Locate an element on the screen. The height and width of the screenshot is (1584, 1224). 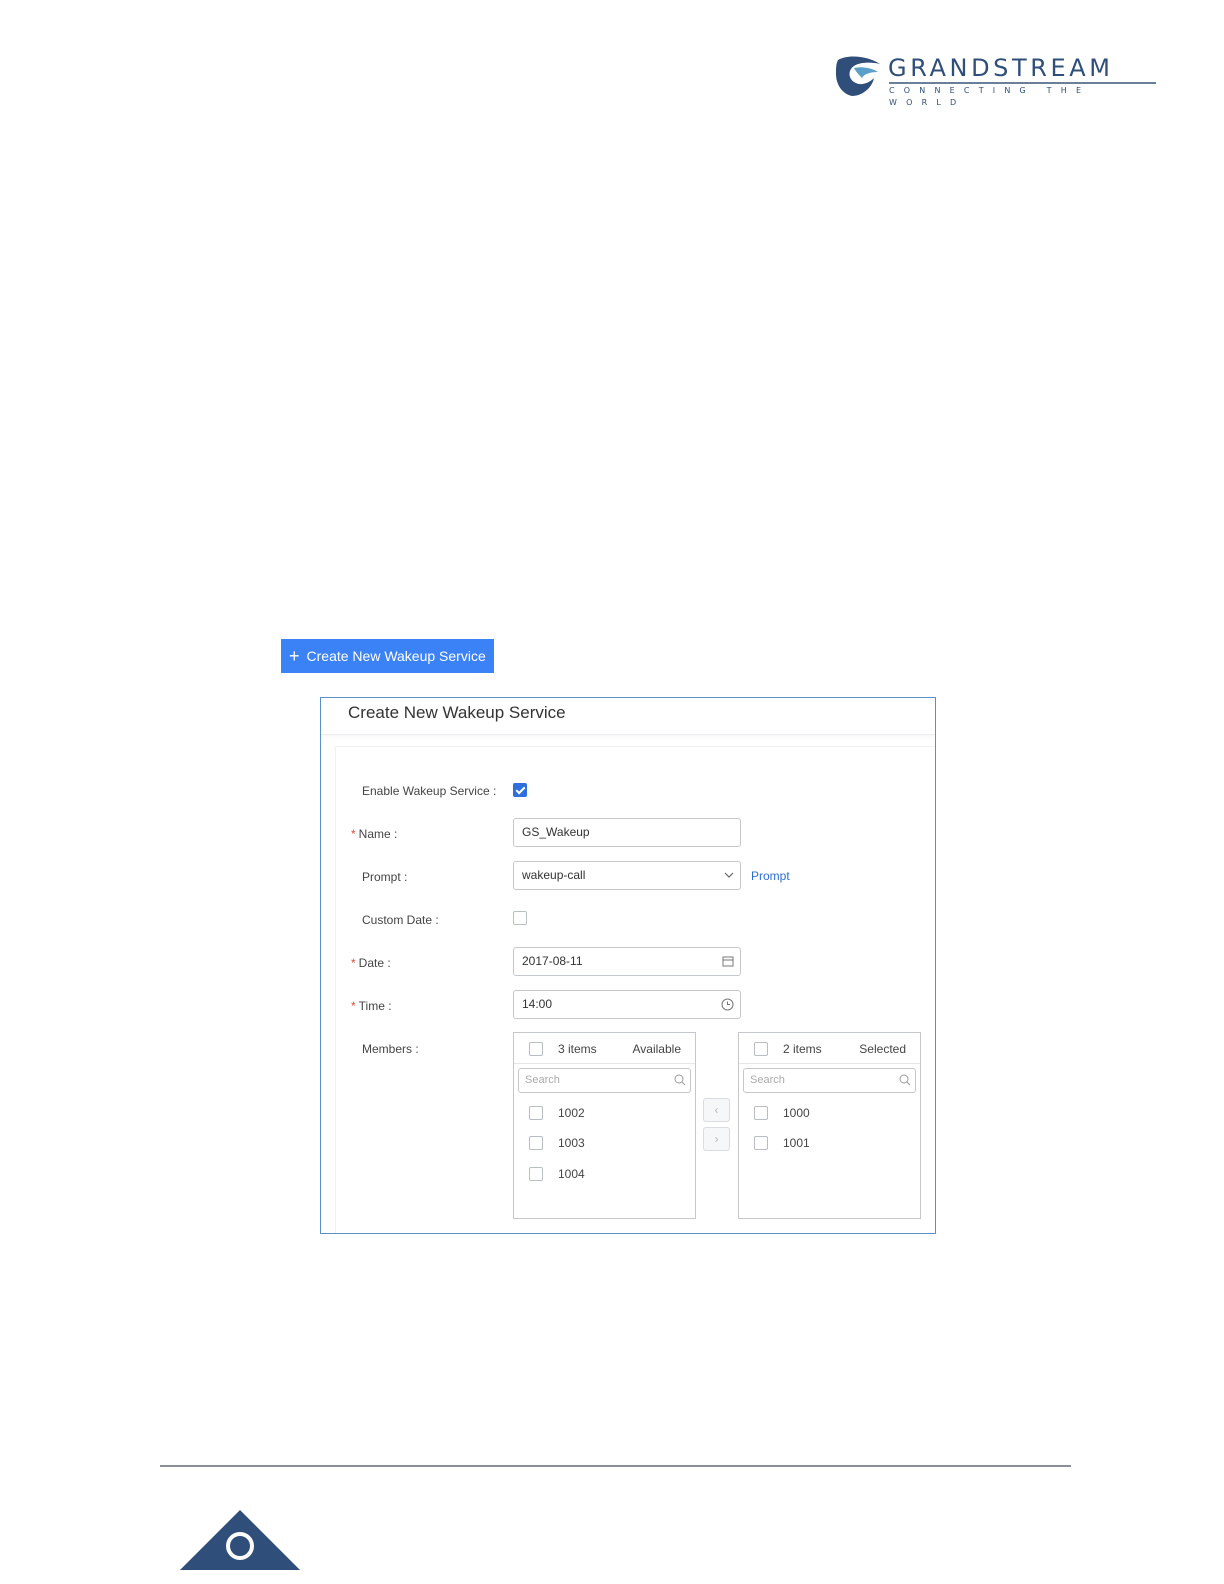
brand-rule is located at coordinates (1022, 83).